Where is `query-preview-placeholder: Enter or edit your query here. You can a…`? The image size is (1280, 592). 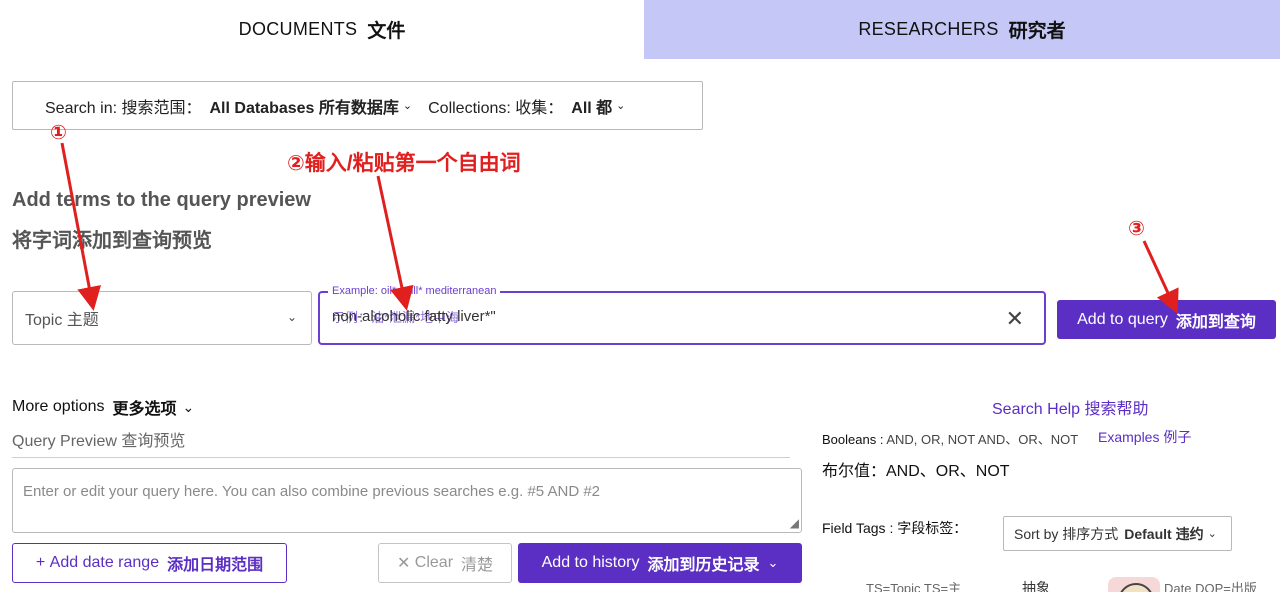
query-preview-placeholder: Enter or edit your query here. You can a… is located at coordinates (312, 491).